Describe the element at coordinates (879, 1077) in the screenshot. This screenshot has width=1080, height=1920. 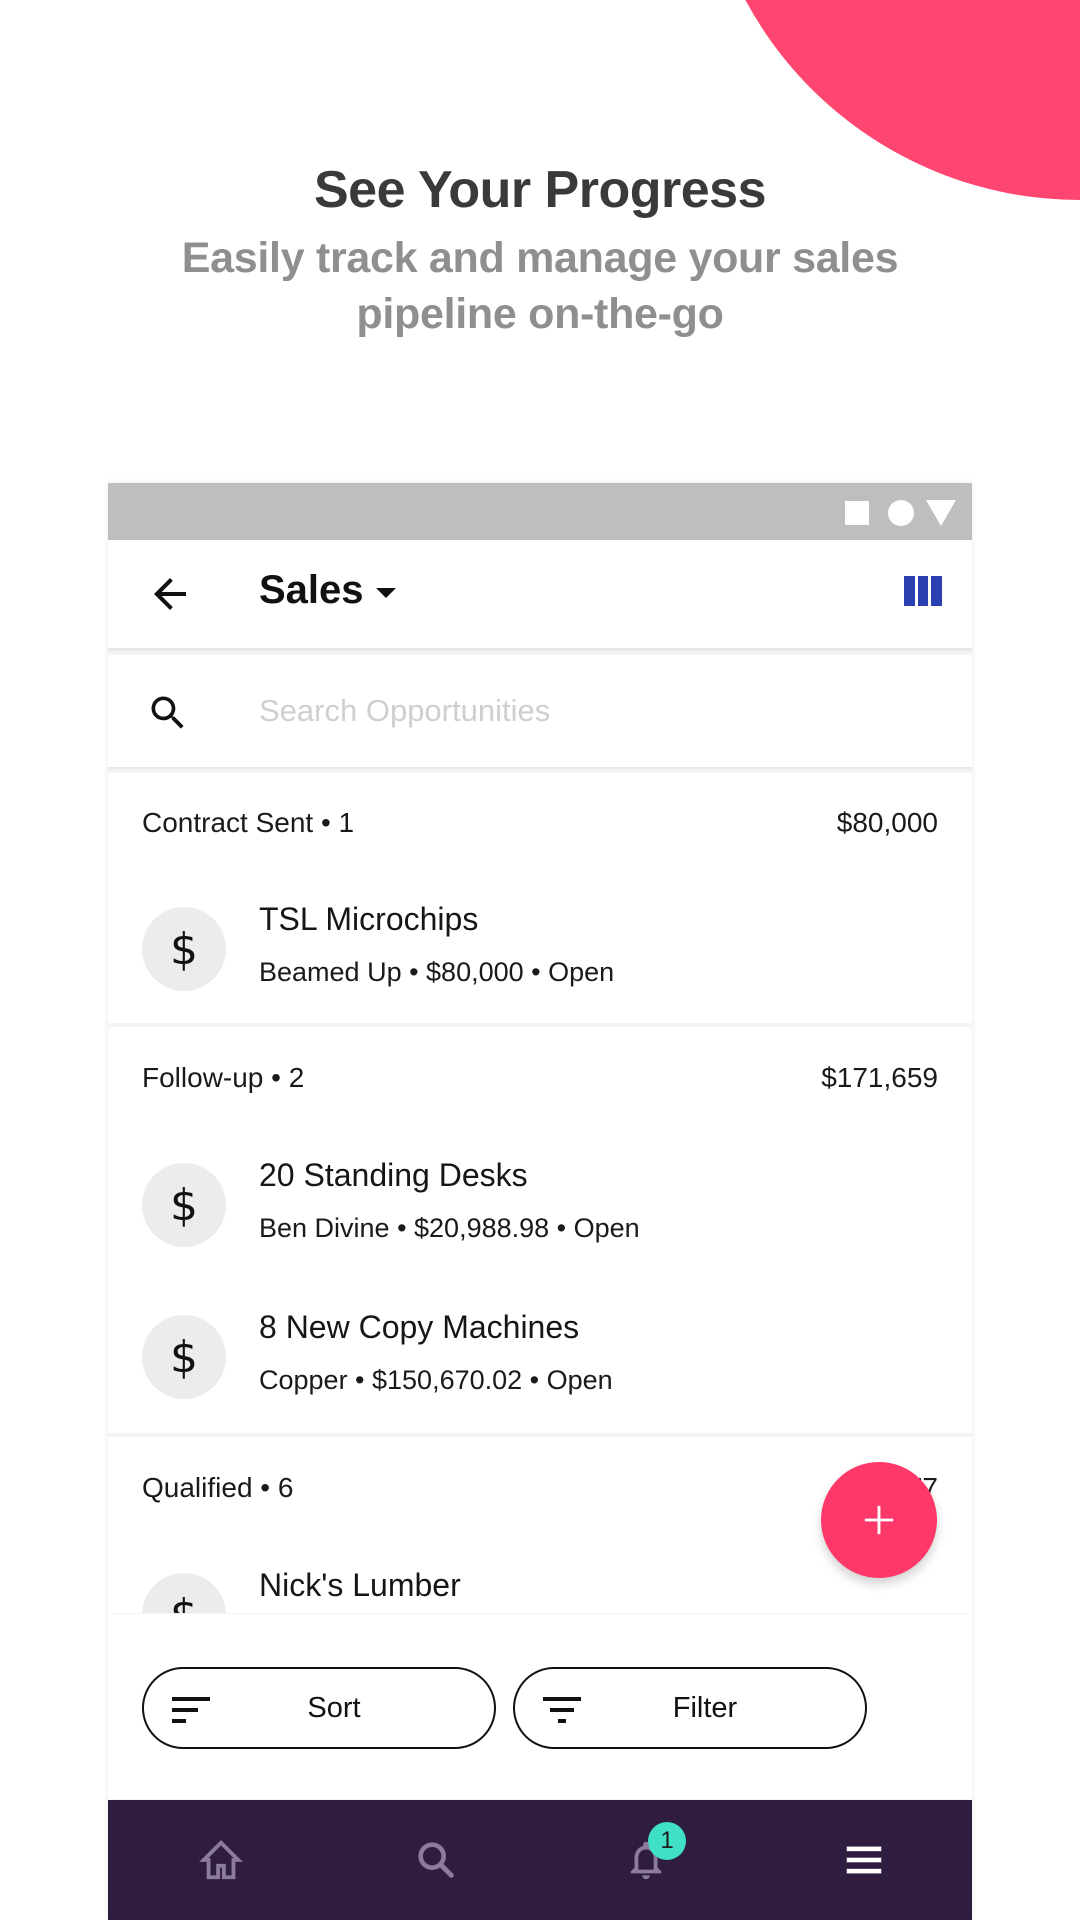
I see `section-total: $171,659` at that location.